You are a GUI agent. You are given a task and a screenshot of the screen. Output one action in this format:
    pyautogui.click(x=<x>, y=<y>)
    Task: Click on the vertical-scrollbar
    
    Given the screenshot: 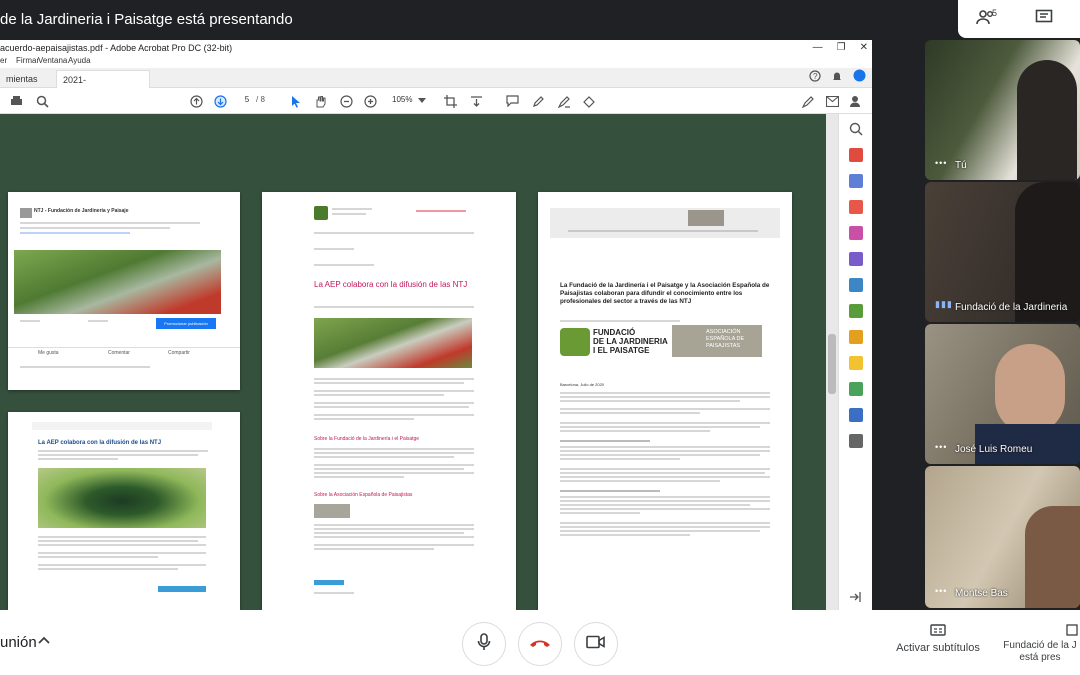 What is the action you would take?
    pyautogui.click(x=832, y=362)
    